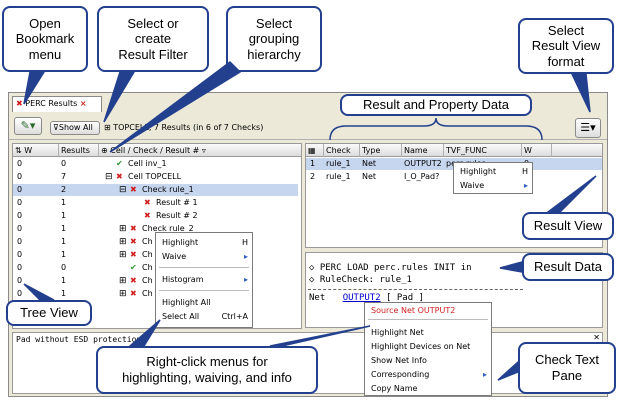 The image size is (624, 404). What do you see at coordinates (155, 164) in the screenshot?
I see `tree-row: 0 0 ✔ Cell inv_1` at bounding box center [155, 164].